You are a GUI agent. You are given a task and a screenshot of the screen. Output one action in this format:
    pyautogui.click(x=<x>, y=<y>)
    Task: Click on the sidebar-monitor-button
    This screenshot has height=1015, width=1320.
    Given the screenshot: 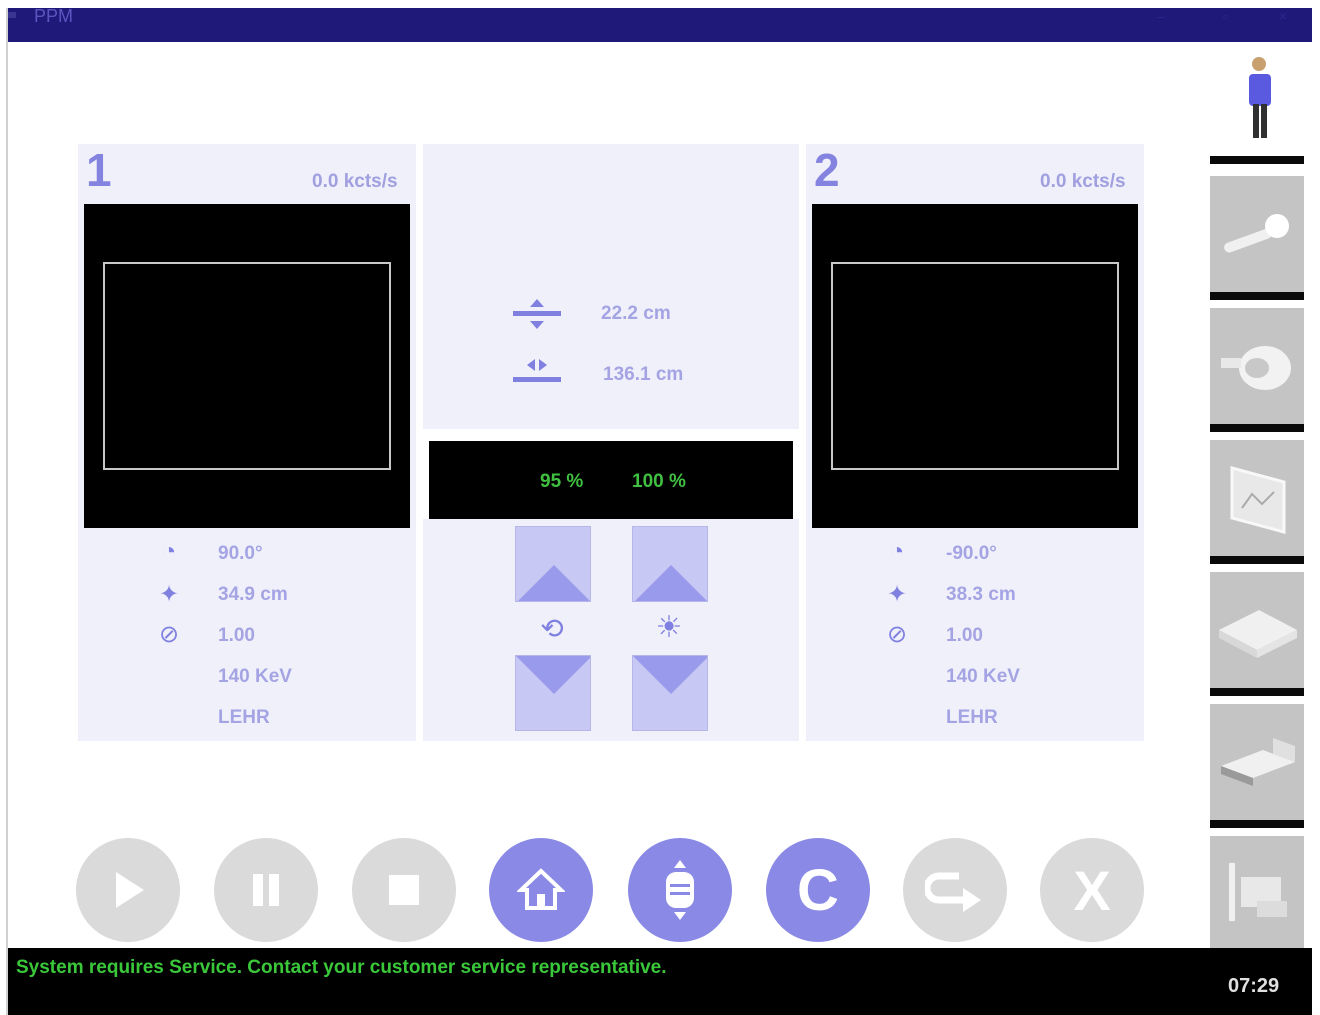 What is the action you would take?
    pyautogui.click(x=1257, y=502)
    